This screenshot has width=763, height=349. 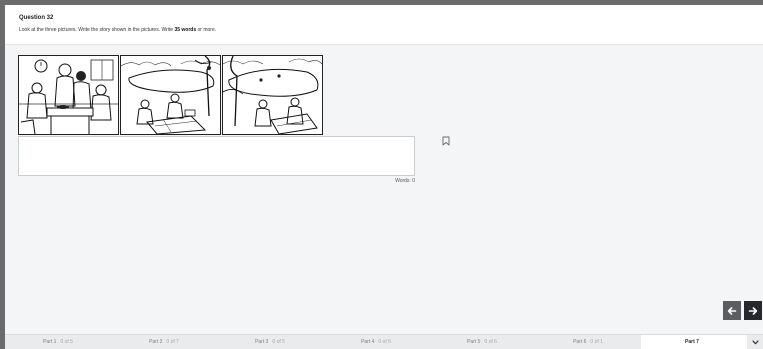 What do you see at coordinates (482, 342) in the screenshot?
I see `part-tab-5: Part 50 of 6` at bounding box center [482, 342].